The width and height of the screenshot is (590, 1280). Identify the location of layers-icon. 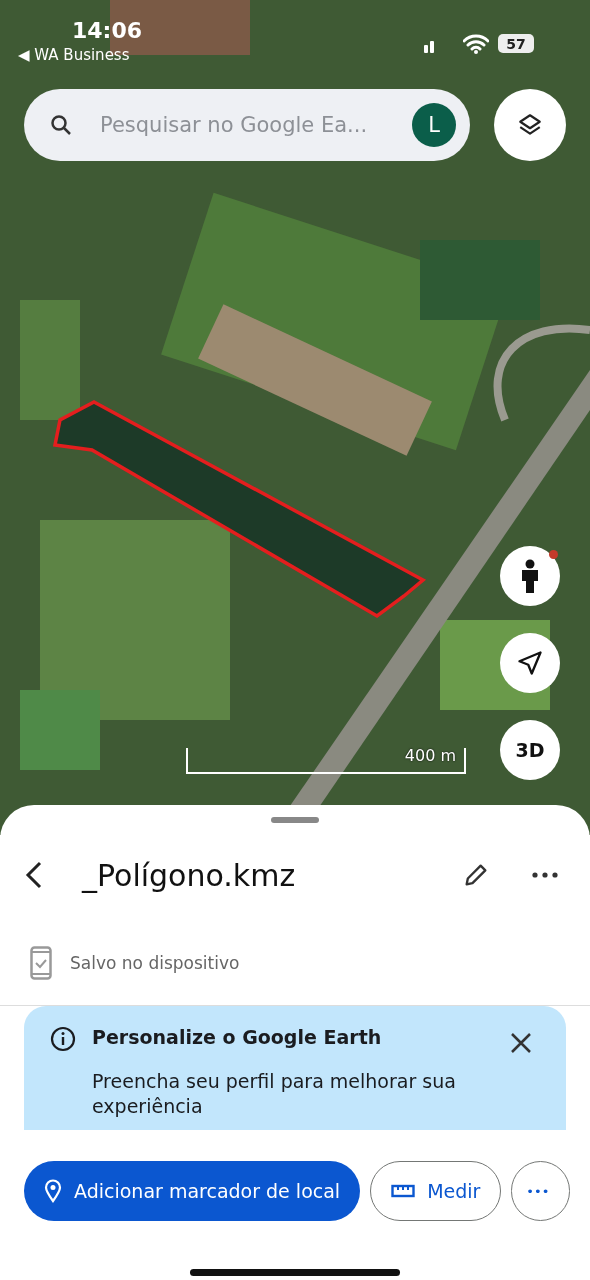
(530, 125).